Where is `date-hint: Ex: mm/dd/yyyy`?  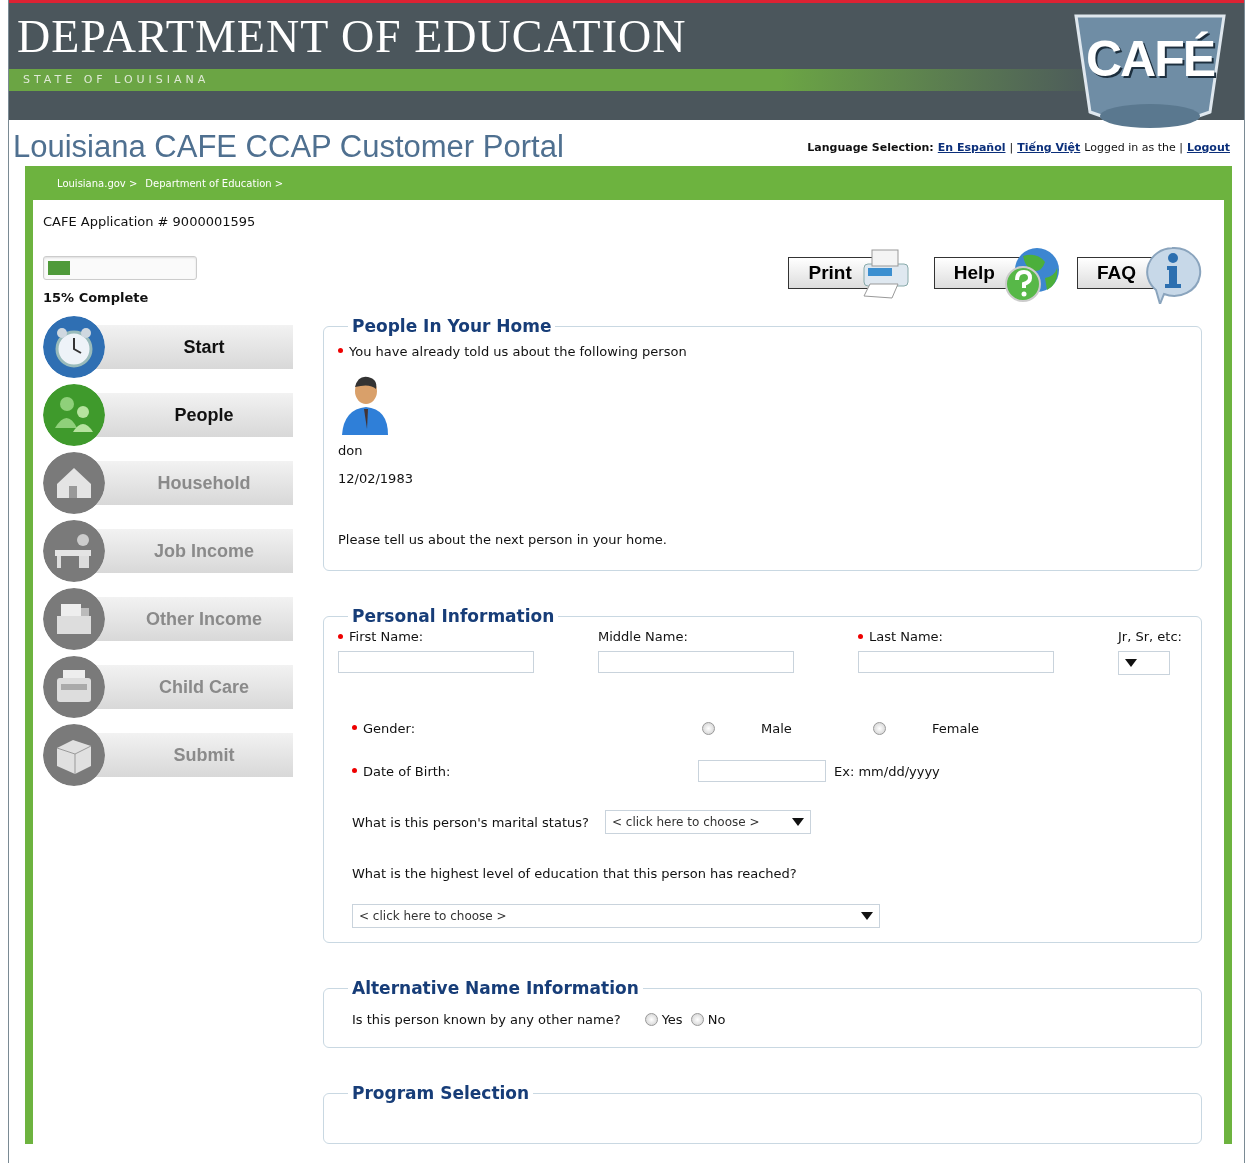 date-hint: Ex: mm/dd/yyyy is located at coordinates (887, 771).